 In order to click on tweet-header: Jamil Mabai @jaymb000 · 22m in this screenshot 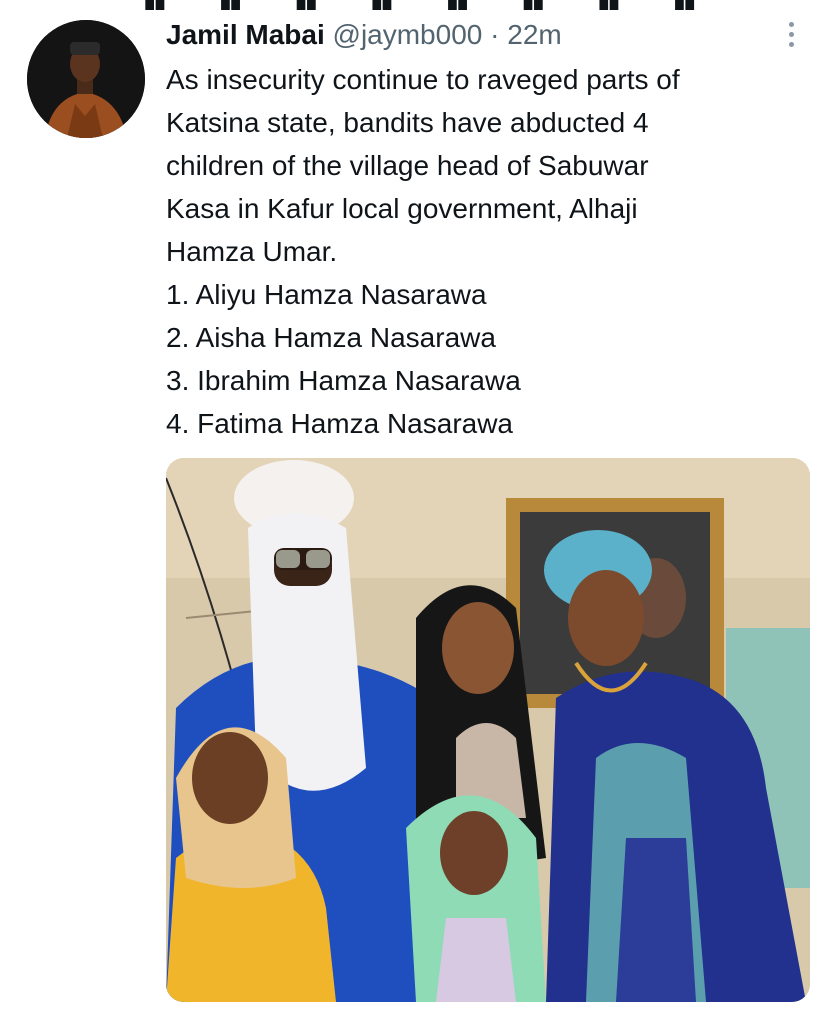, I will do `click(364, 35)`.